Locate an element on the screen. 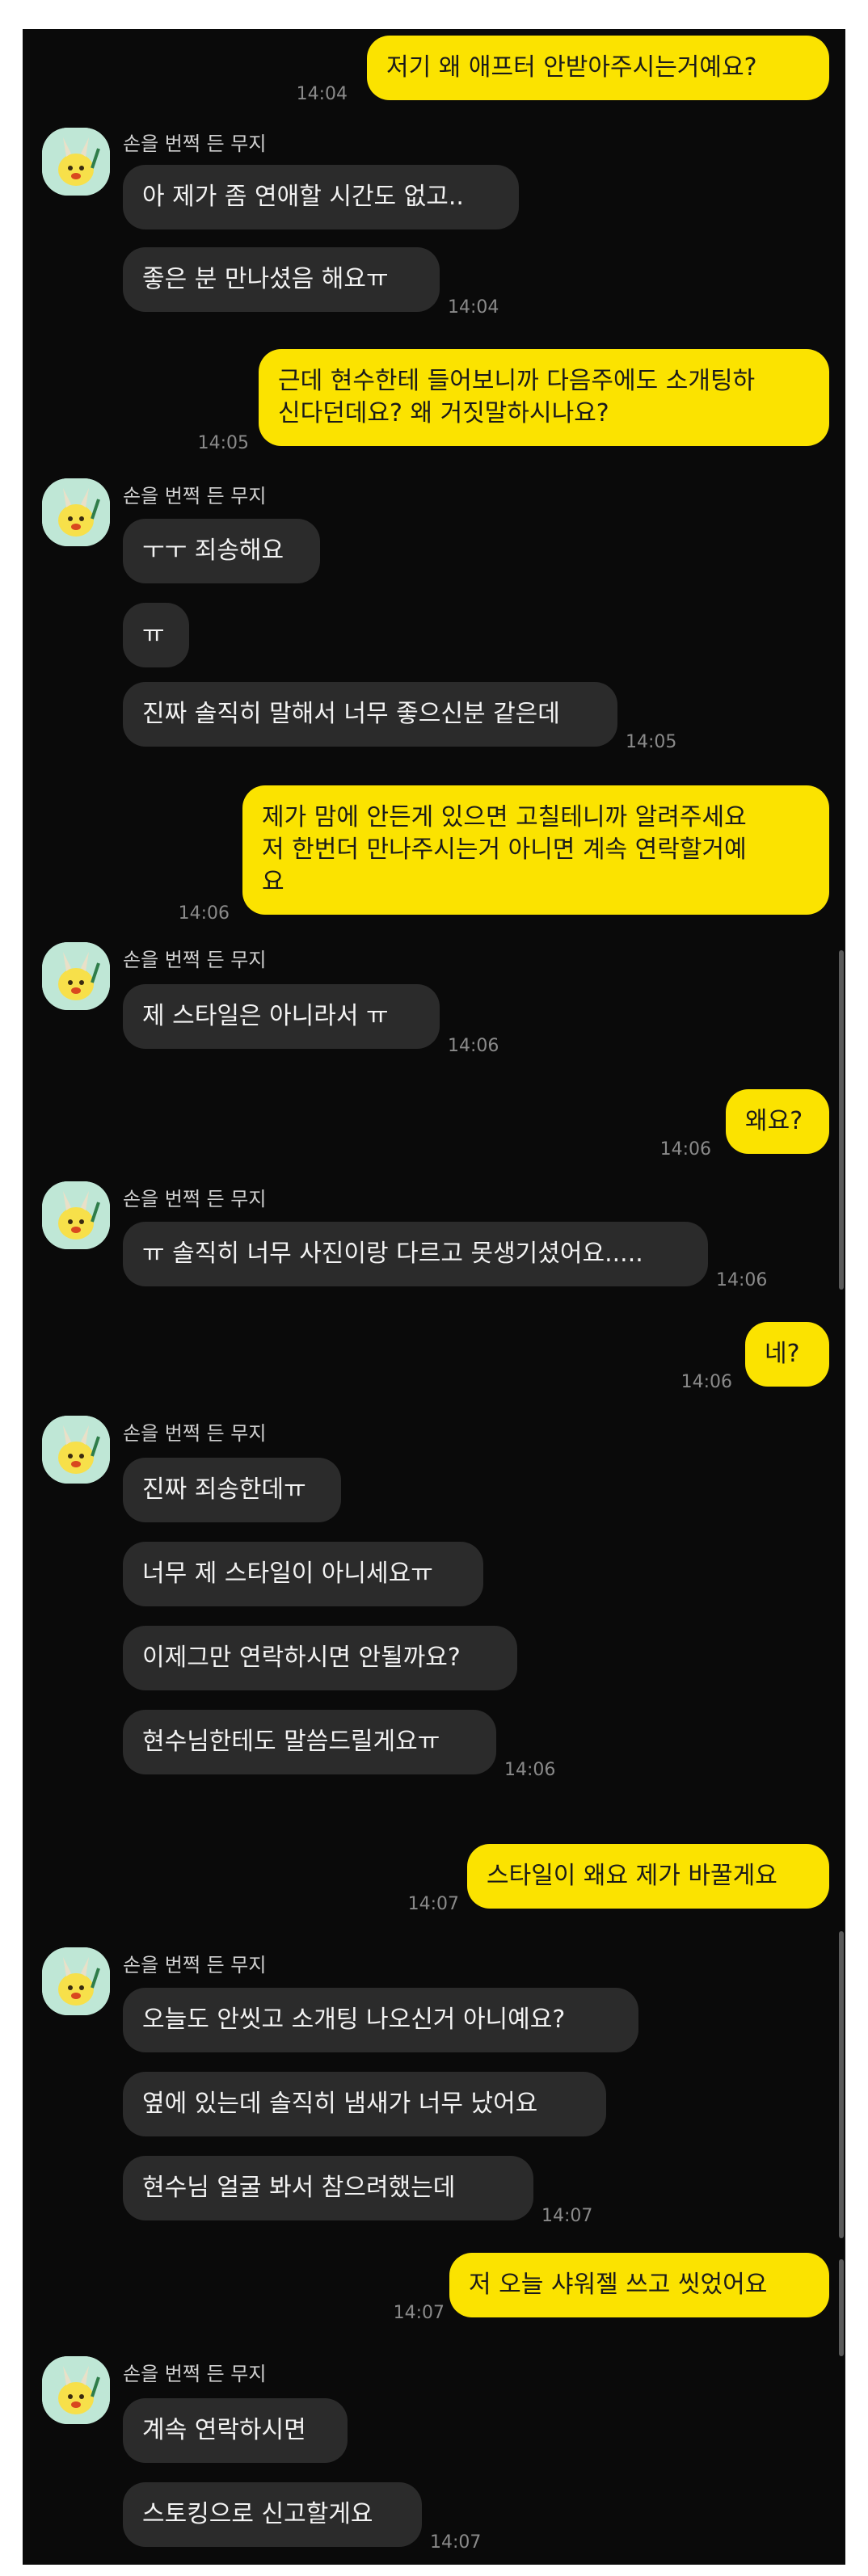  their-message-bubble: 오늘도 안씻고 소개팅 나오신거 아니예요? is located at coordinates (380, 2020).